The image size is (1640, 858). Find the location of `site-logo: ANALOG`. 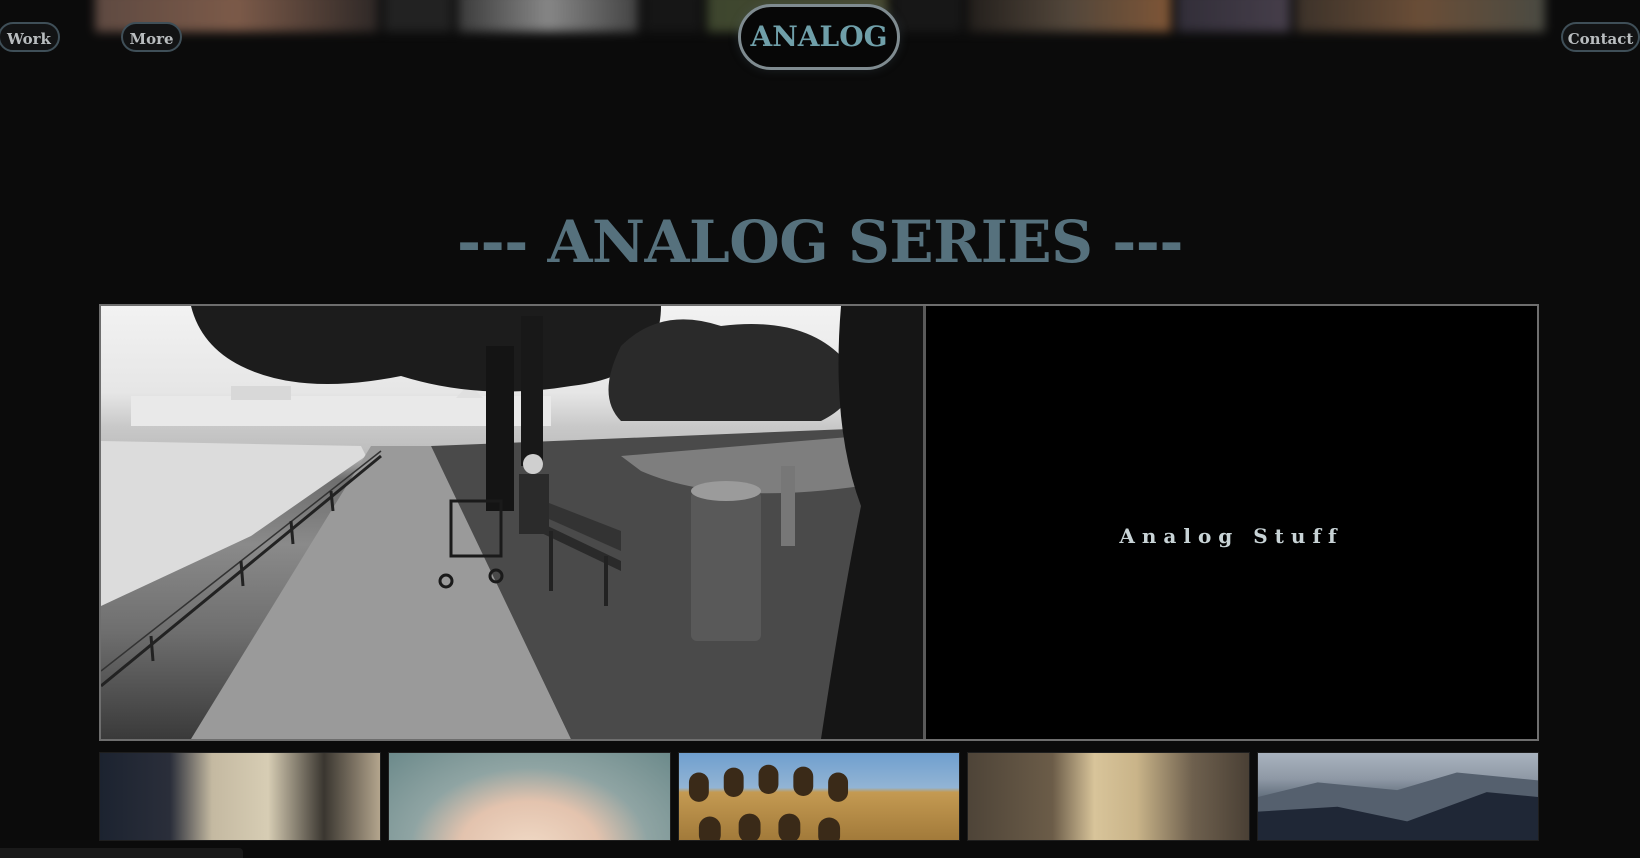

site-logo: ANALOG is located at coordinates (819, 37).